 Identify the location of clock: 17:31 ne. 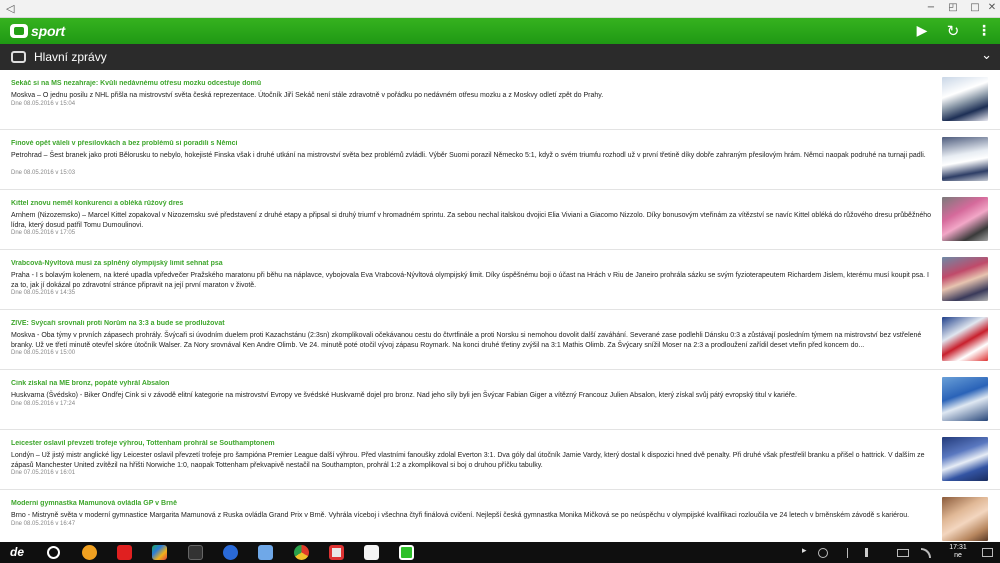
(958, 552).